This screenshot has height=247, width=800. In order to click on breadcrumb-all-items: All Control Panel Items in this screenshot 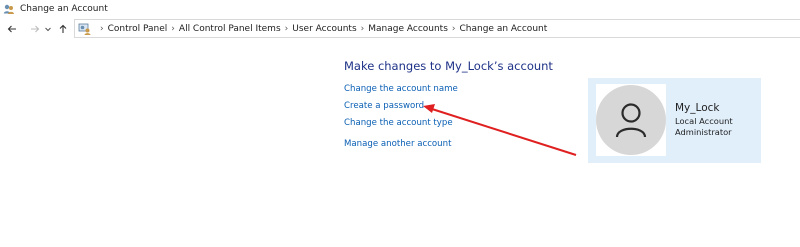, I will do `click(230, 29)`.